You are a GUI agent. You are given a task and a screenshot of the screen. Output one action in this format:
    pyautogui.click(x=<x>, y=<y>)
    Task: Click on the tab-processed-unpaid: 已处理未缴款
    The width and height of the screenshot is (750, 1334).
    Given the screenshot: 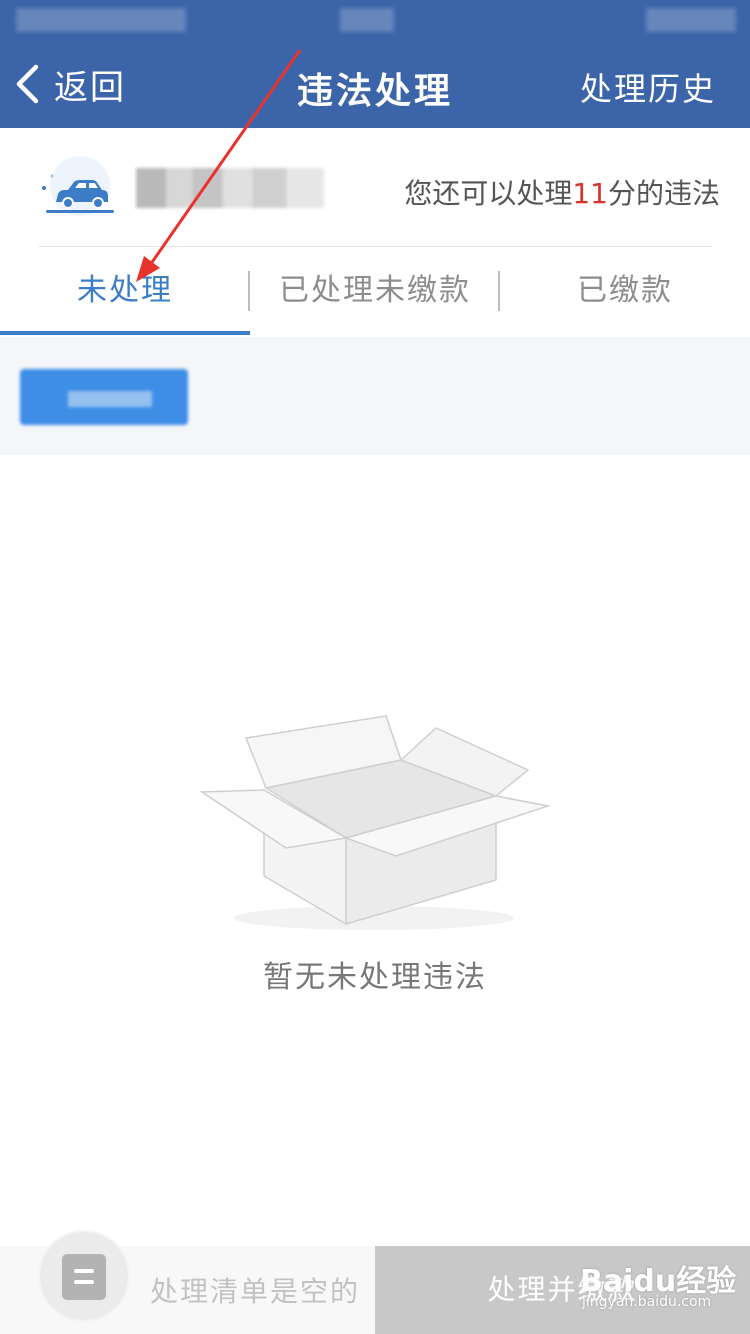 What is the action you would take?
    pyautogui.click(x=375, y=291)
    